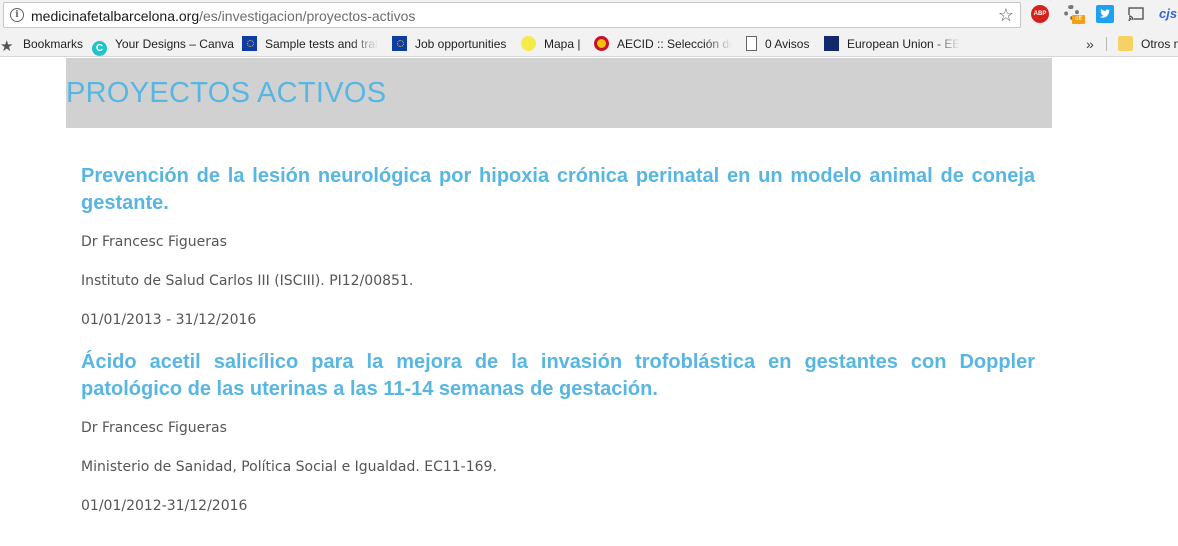 This screenshot has height=546, width=1178. What do you see at coordinates (903, 44) in the screenshot?
I see `bookmark-label: European Union - EEA` at bounding box center [903, 44].